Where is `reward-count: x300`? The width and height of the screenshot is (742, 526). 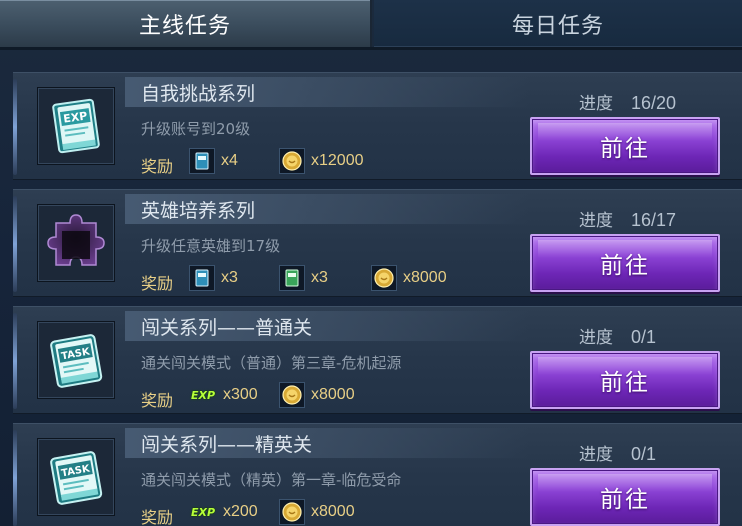 reward-count: x300 is located at coordinates (240, 394).